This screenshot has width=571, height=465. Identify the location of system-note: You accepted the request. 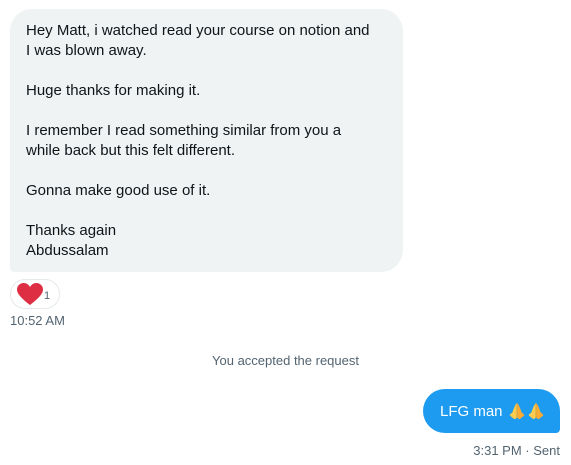
(285, 360).